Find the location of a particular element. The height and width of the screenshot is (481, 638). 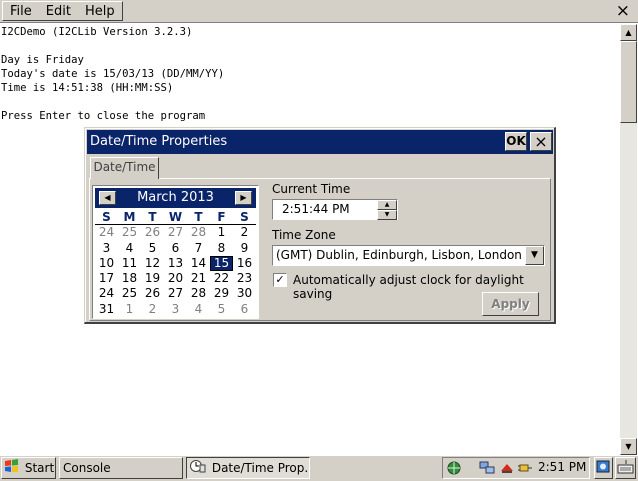

console-line: Day is Friday is located at coordinates (42, 60).